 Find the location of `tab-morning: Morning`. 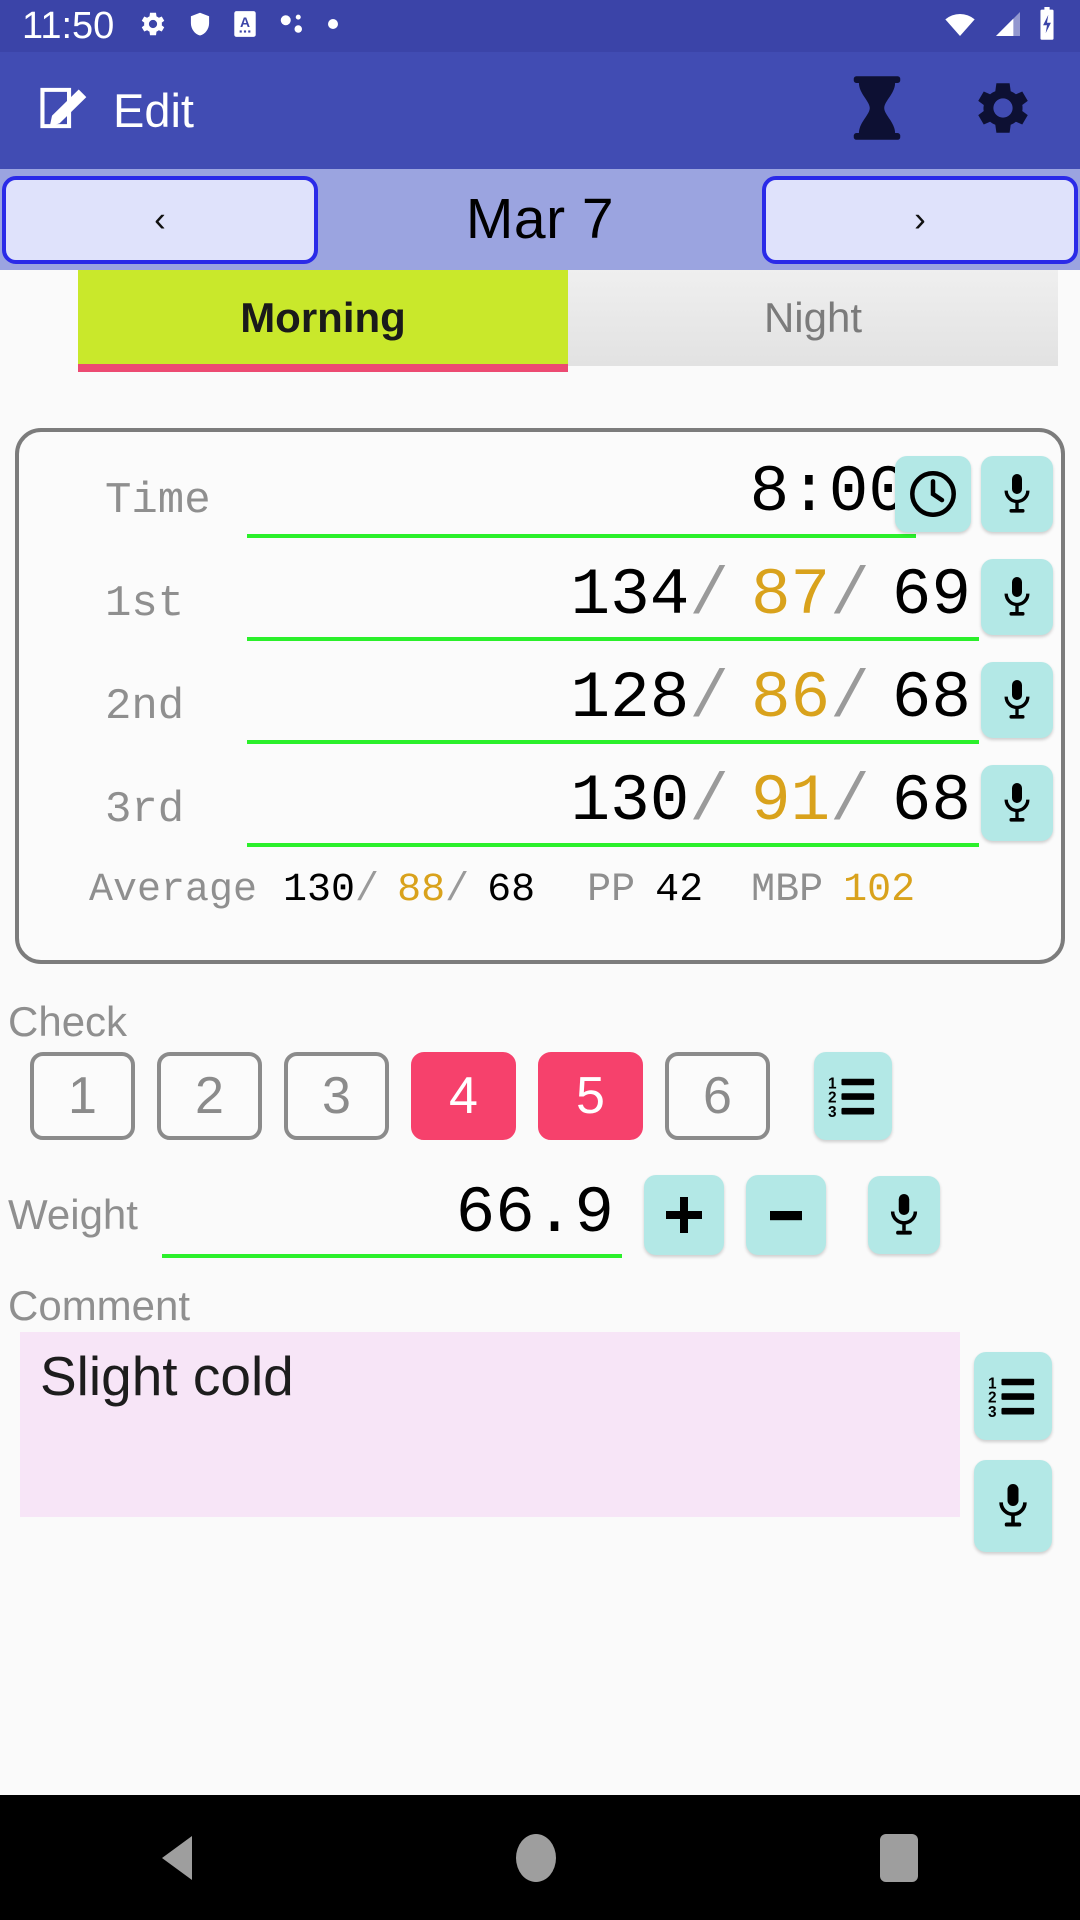

tab-morning: Morning is located at coordinates (323, 321).